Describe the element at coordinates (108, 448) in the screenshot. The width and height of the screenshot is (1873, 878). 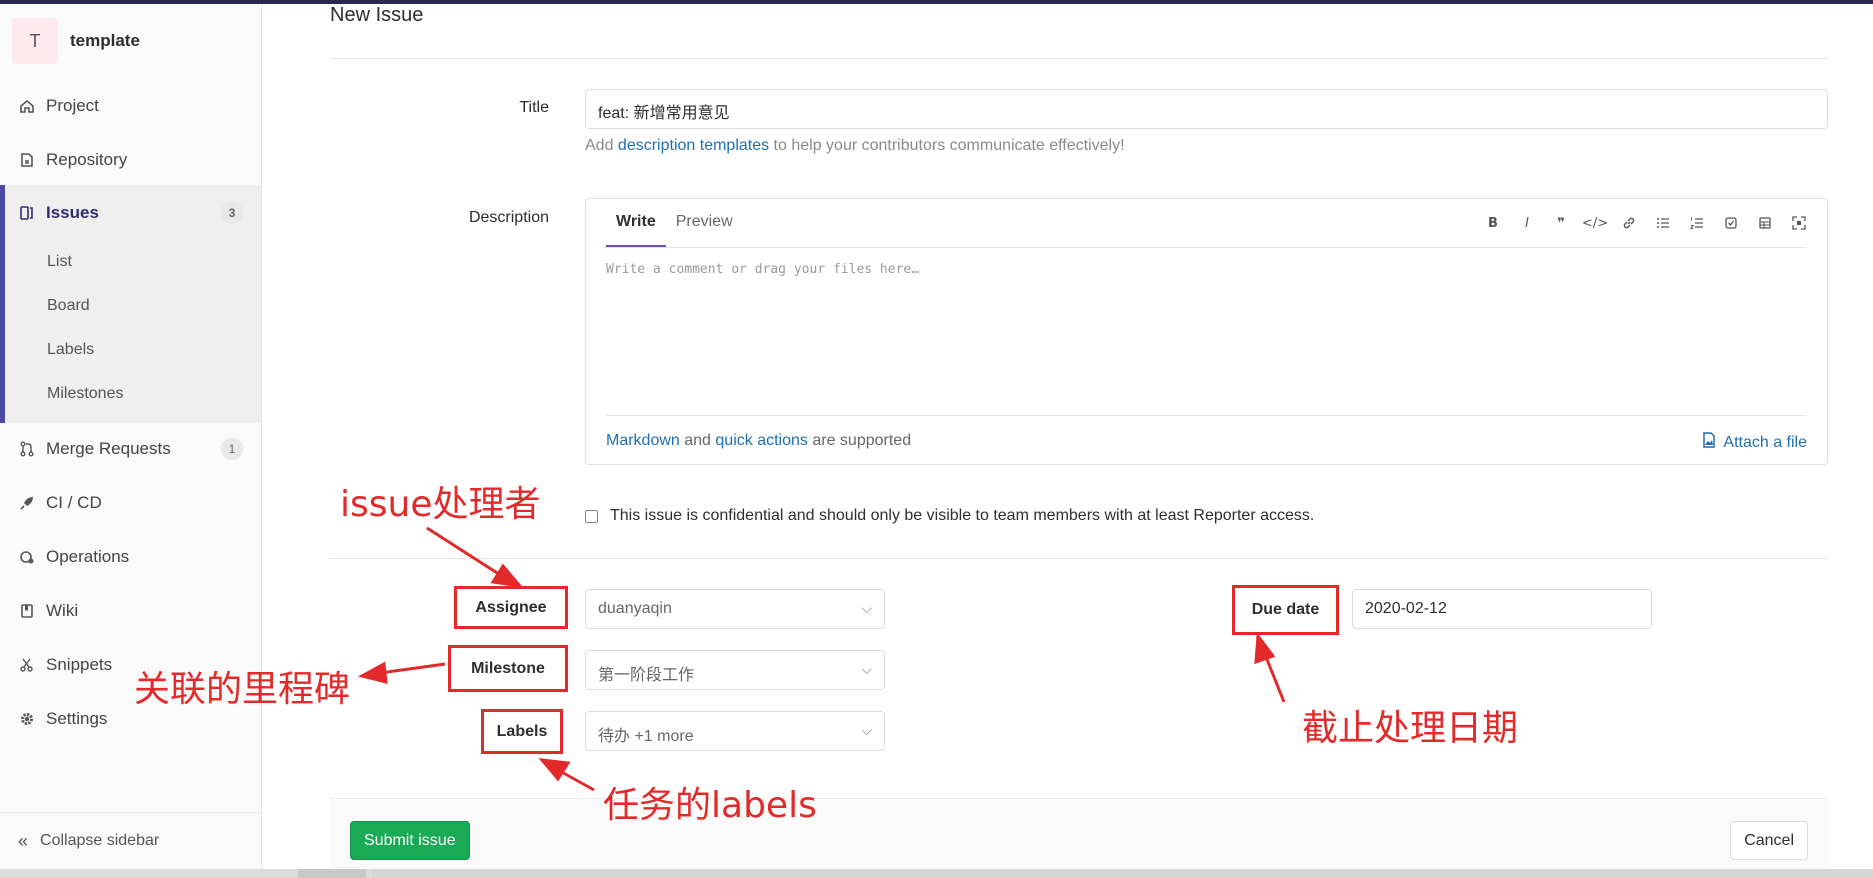
I see `sidebar-item-label: Merge Requests` at that location.